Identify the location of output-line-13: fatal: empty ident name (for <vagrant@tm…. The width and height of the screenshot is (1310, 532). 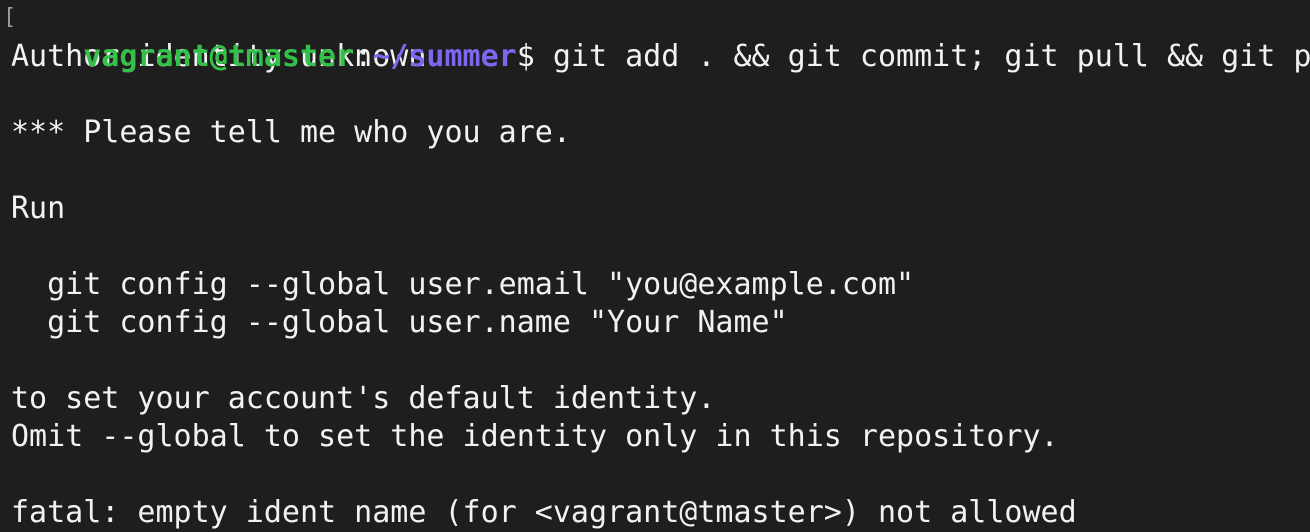
(544, 512).